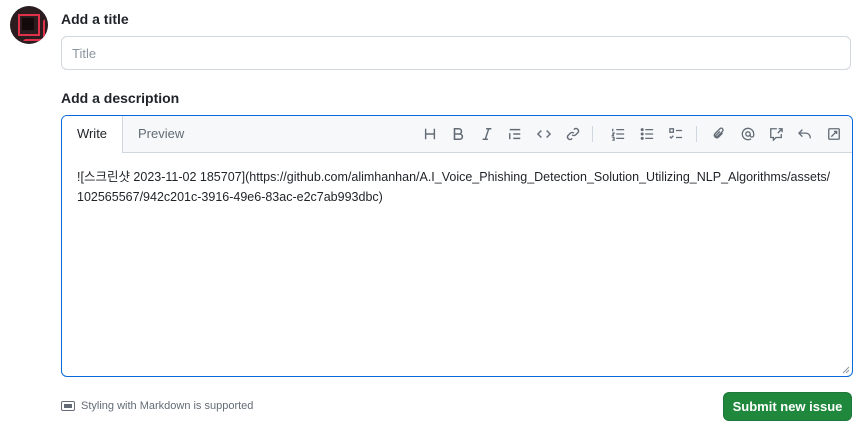 The image size is (861, 428). What do you see at coordinates (430, 134) in the screenshot?
I see `heading-icon` at bounding box center [430, 134].